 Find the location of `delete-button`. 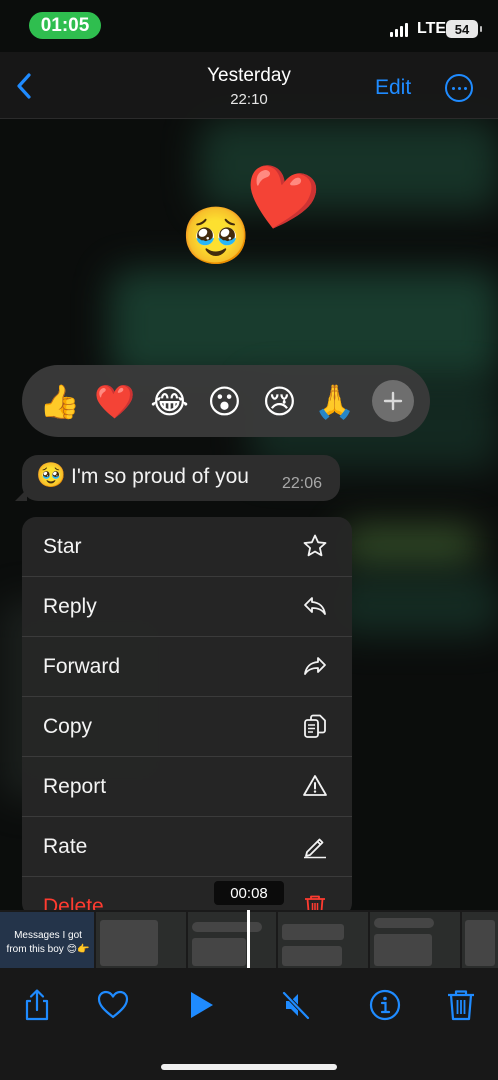

delete-button is located at coordinates (461, 1005).